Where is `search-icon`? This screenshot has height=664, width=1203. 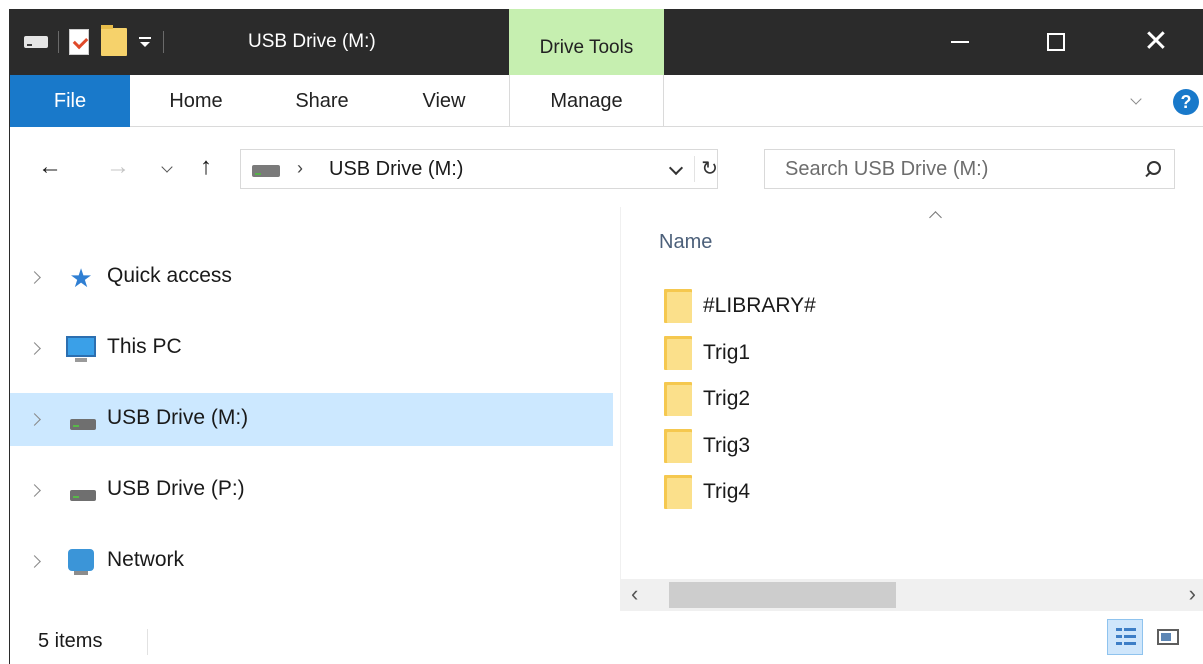
search-icon is located at coordinates (1152, 170).